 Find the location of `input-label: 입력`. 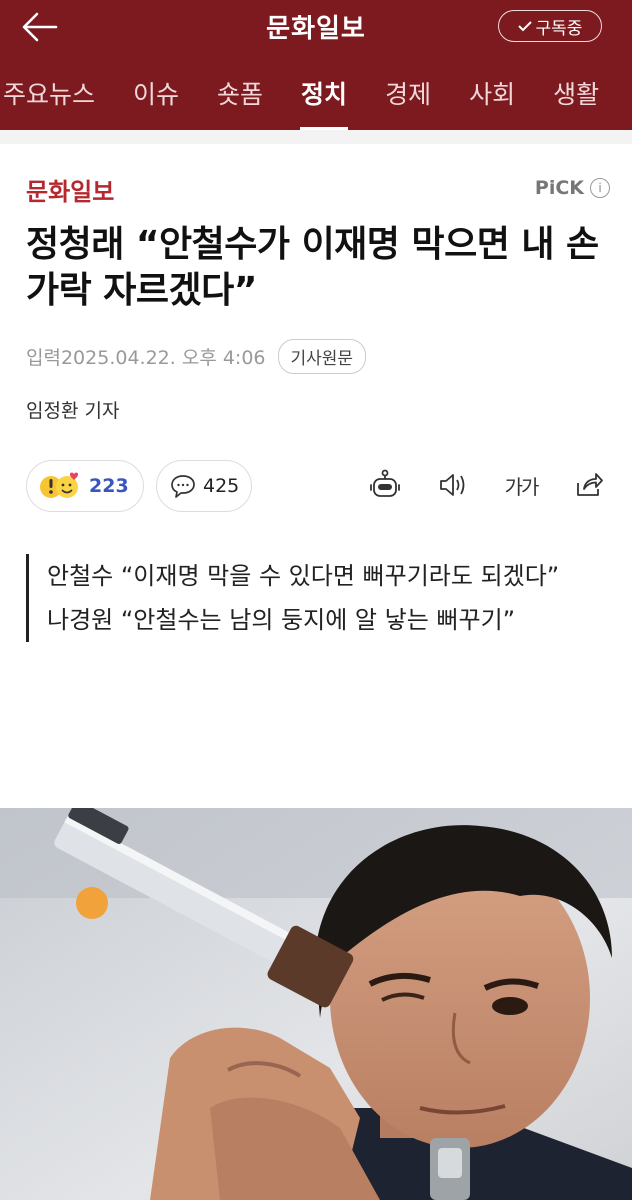

input-label: 입력 is located at coordinates (43, 358).